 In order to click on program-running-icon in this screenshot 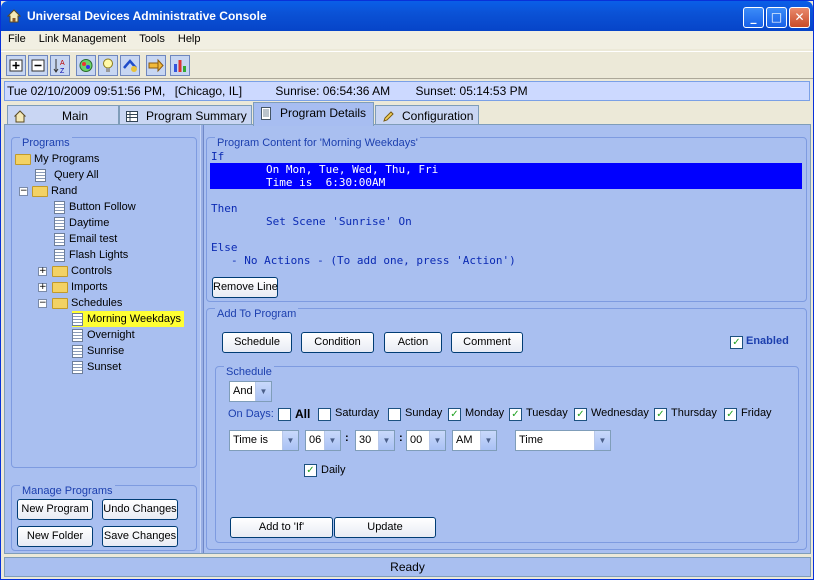, I will do `click(77, 319)`.